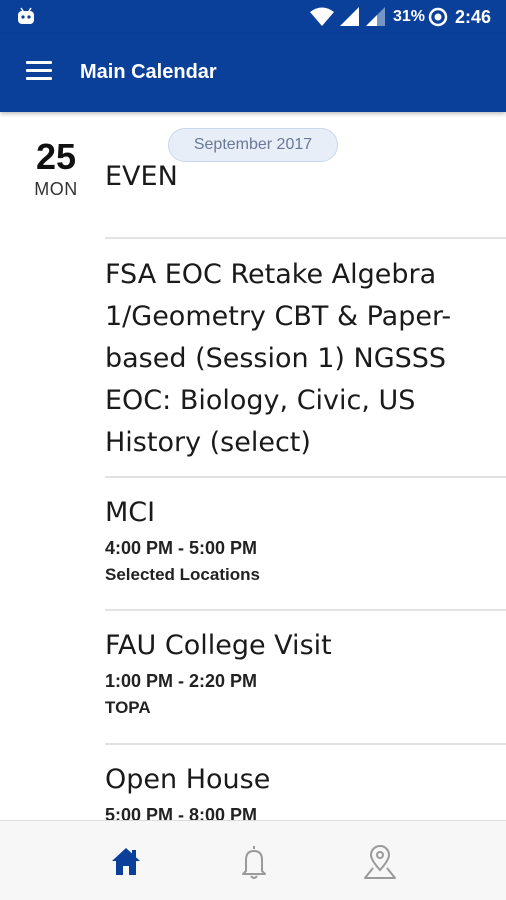 This screenshot has width=506, height=900. What do you see at coordinates (349, 16) in the screenshot?
I see `signal-icon` at bounding box center [349, 16].